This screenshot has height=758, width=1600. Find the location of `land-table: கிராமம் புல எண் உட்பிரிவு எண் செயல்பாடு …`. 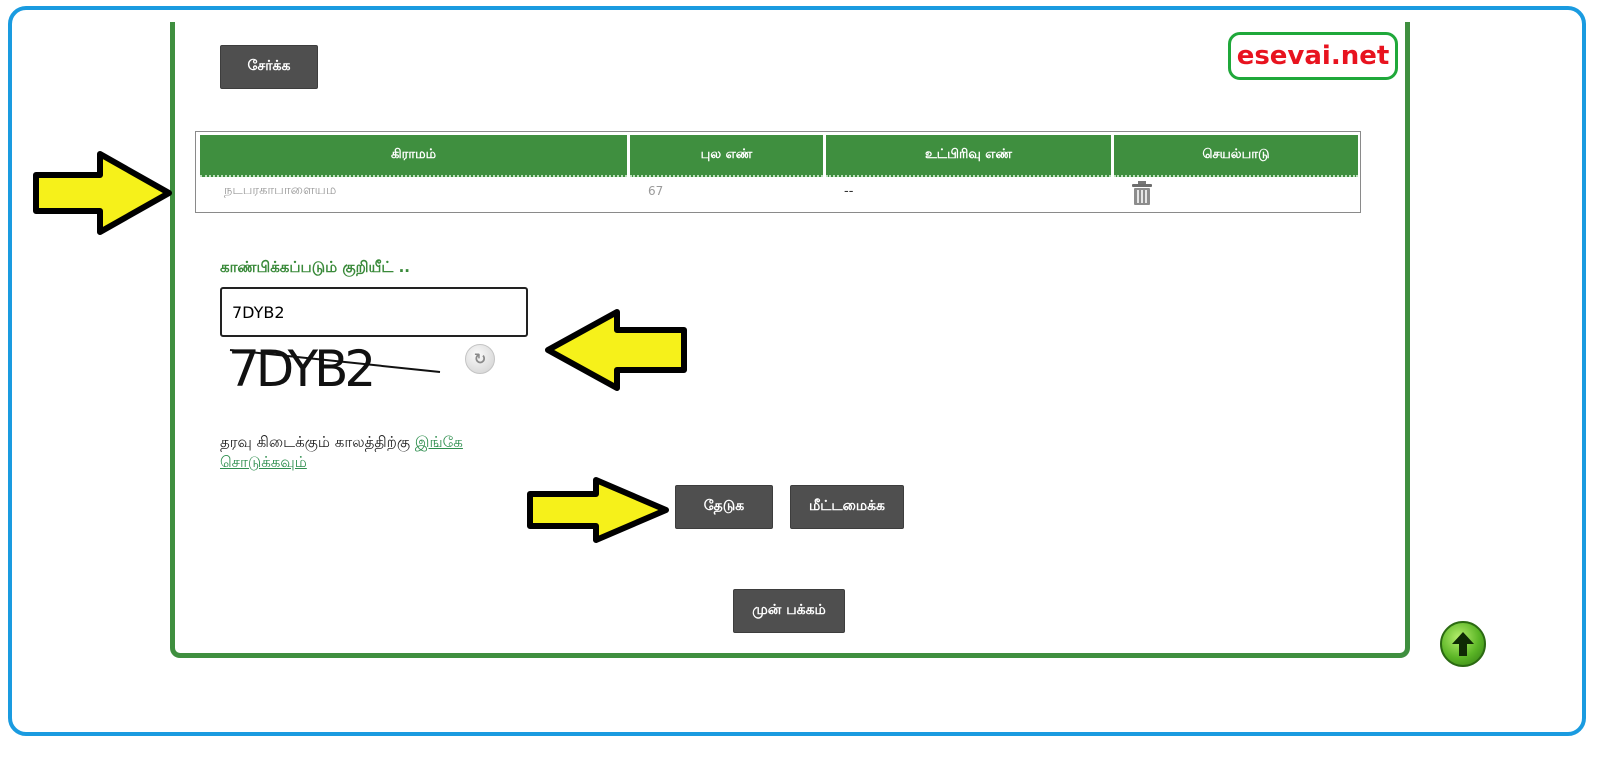

land-table: கிராமம் புல எண் உட்பிரிவு எண் செயல்பாடு … is located at coordinates (778, 172).